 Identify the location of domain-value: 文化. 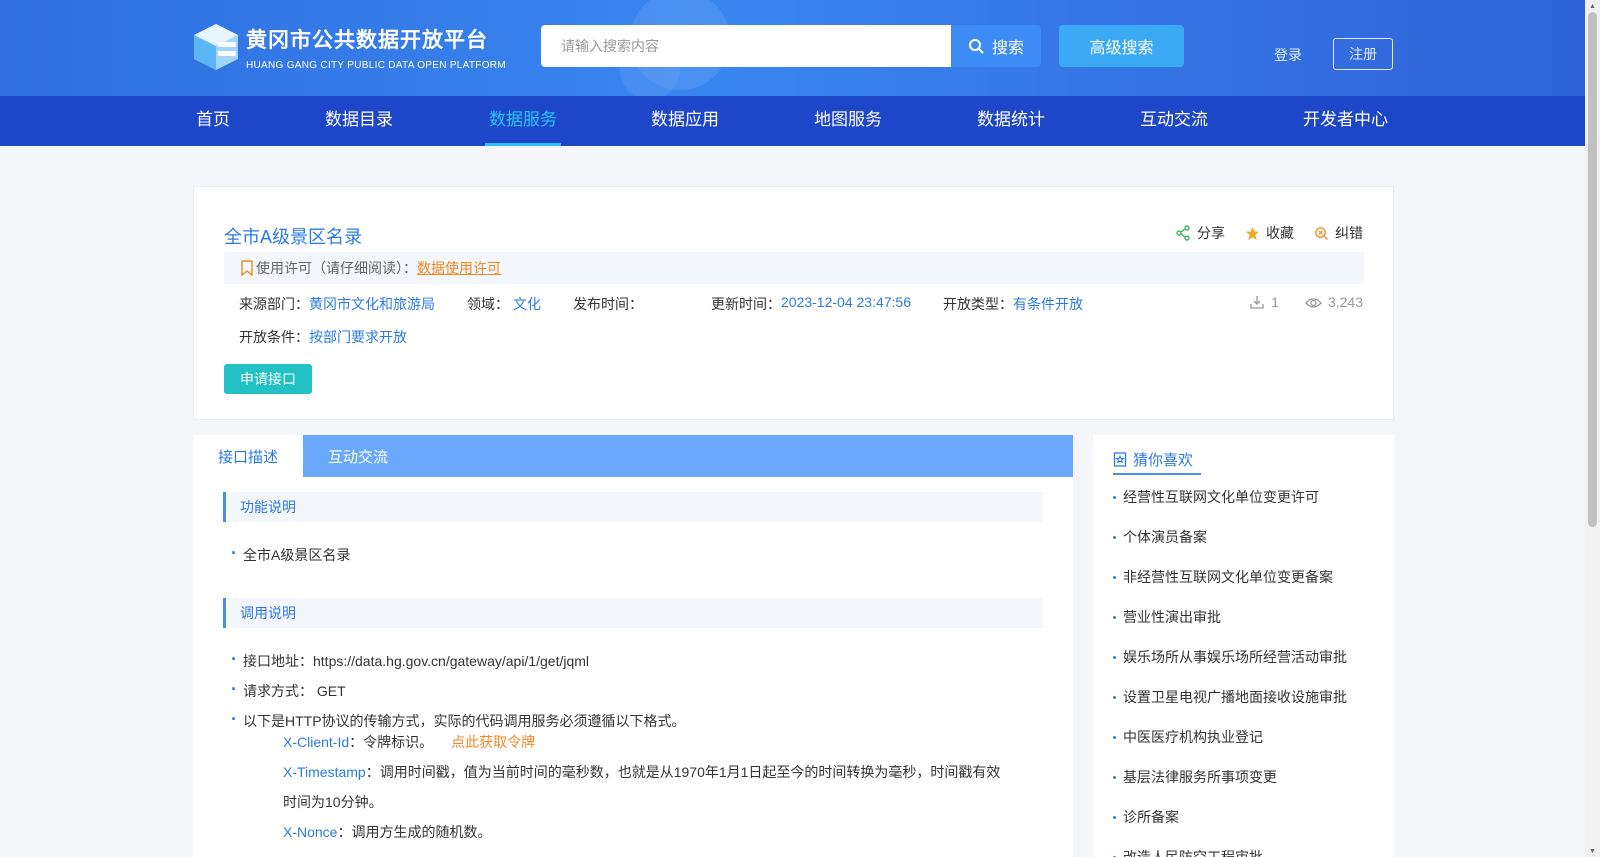
(527, 304).